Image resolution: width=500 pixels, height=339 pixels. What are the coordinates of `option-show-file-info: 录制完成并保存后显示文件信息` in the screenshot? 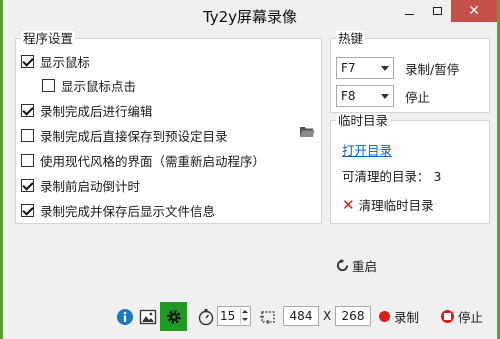 It's located at (118, 210).